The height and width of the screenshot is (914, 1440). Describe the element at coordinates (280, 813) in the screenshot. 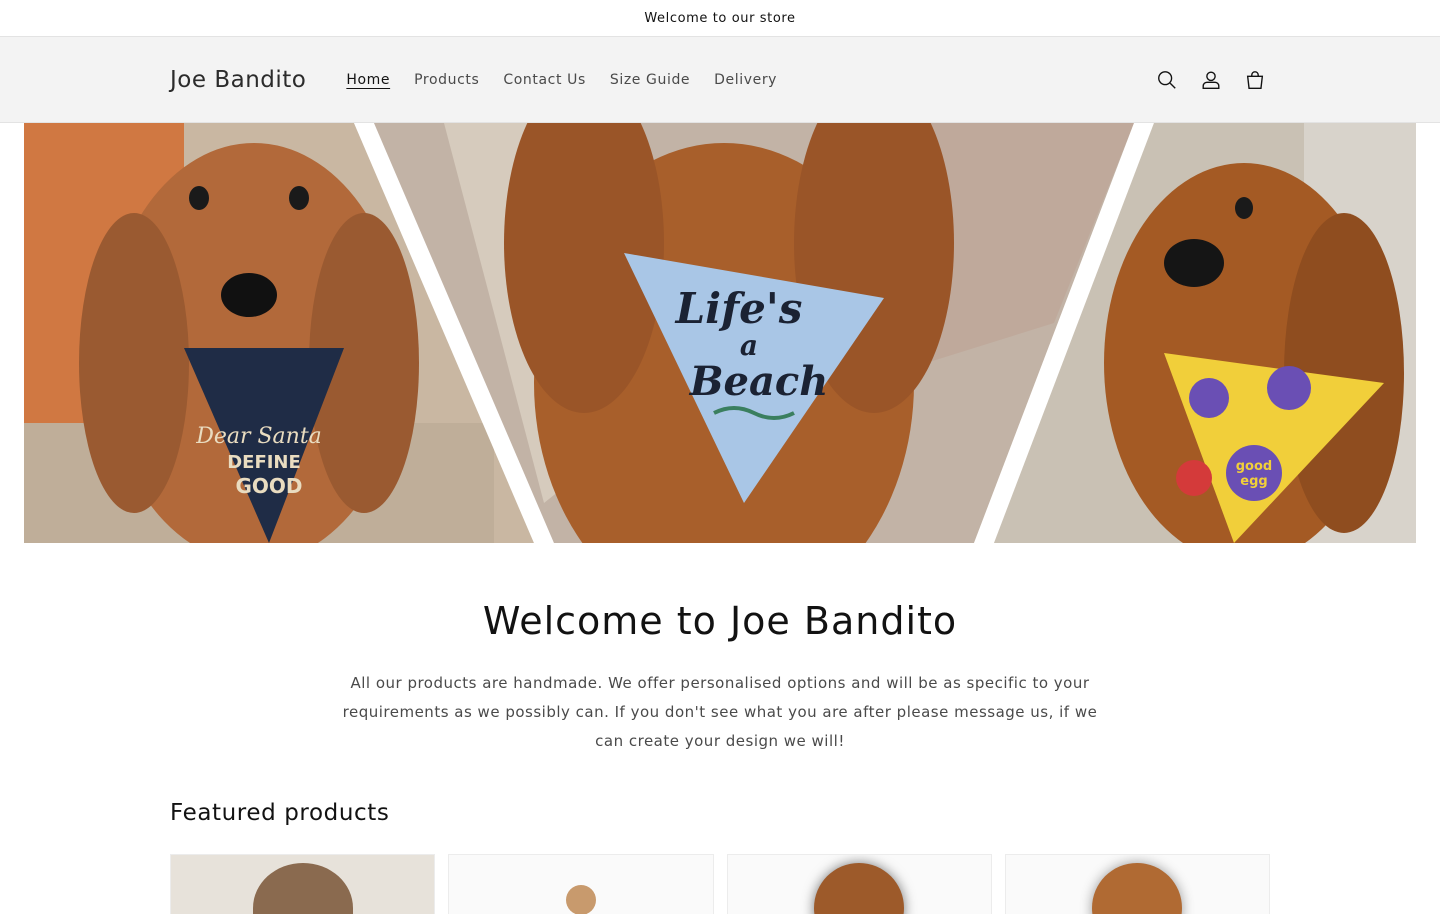

I see `featured-title: Featured products` at that location.